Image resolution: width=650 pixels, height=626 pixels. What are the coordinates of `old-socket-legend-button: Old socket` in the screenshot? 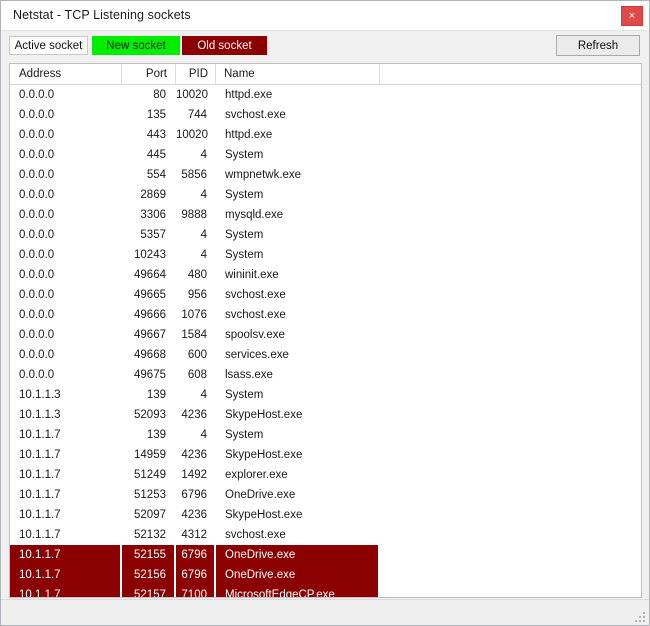 It's located at (224, 45).